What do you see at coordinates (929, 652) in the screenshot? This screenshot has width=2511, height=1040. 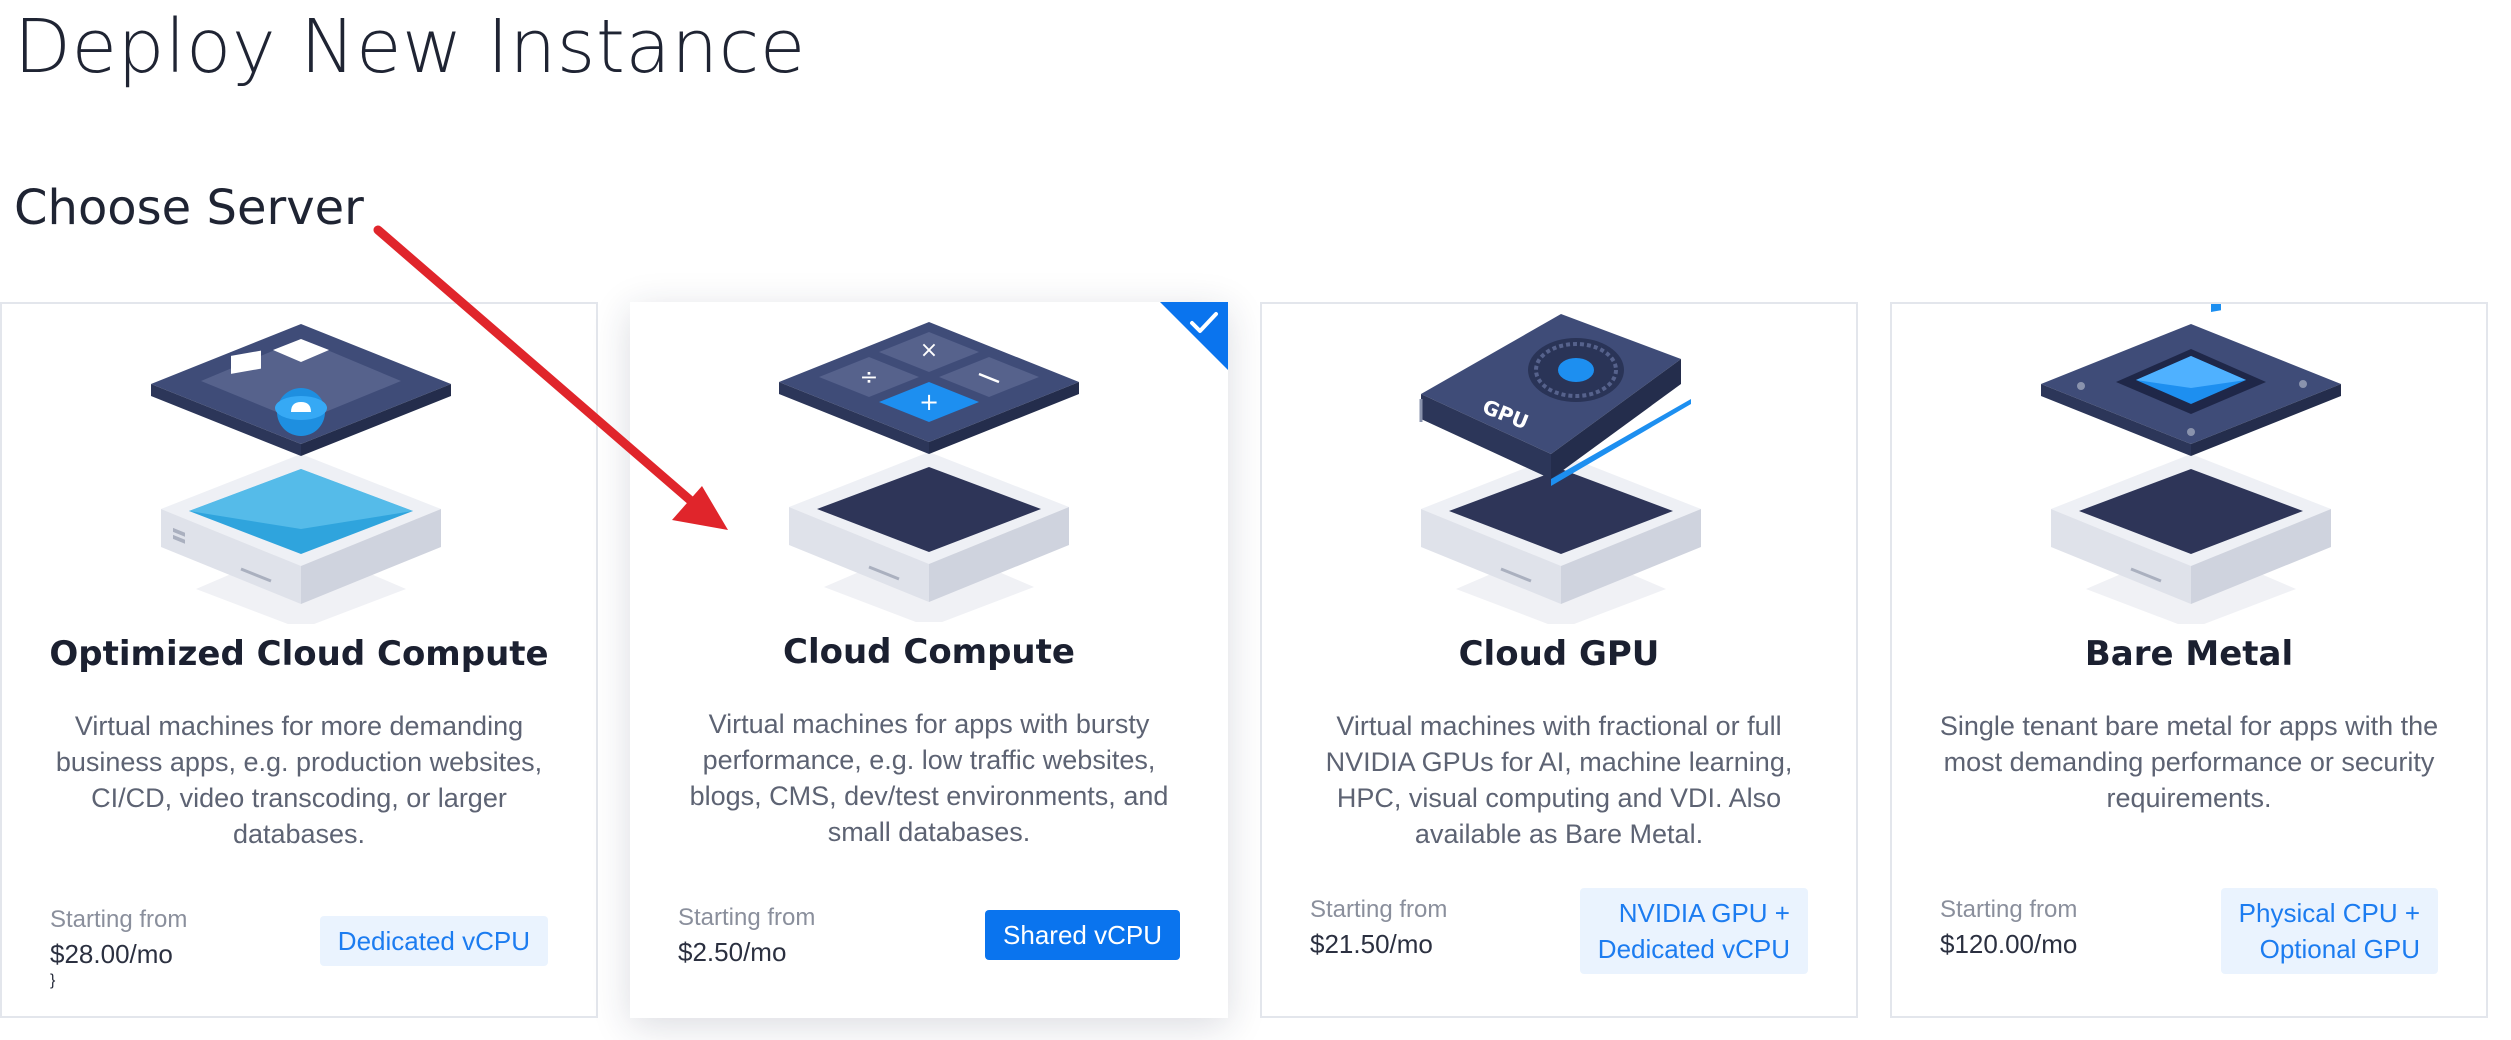 I see `card-title: Cloud Compute` at bounding box center [929, 652].